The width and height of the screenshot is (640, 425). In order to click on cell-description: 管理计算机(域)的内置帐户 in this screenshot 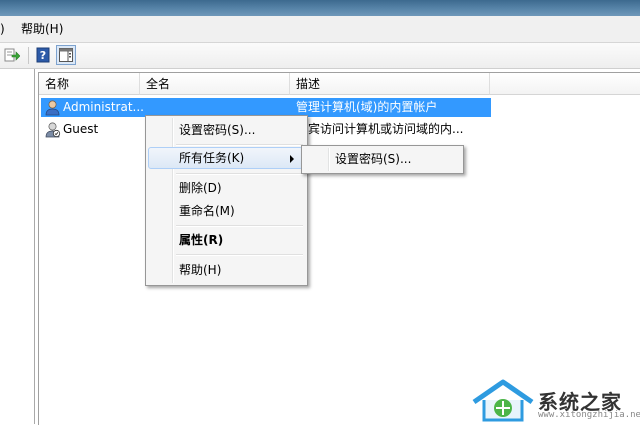, I will do `click(367, 107)`.